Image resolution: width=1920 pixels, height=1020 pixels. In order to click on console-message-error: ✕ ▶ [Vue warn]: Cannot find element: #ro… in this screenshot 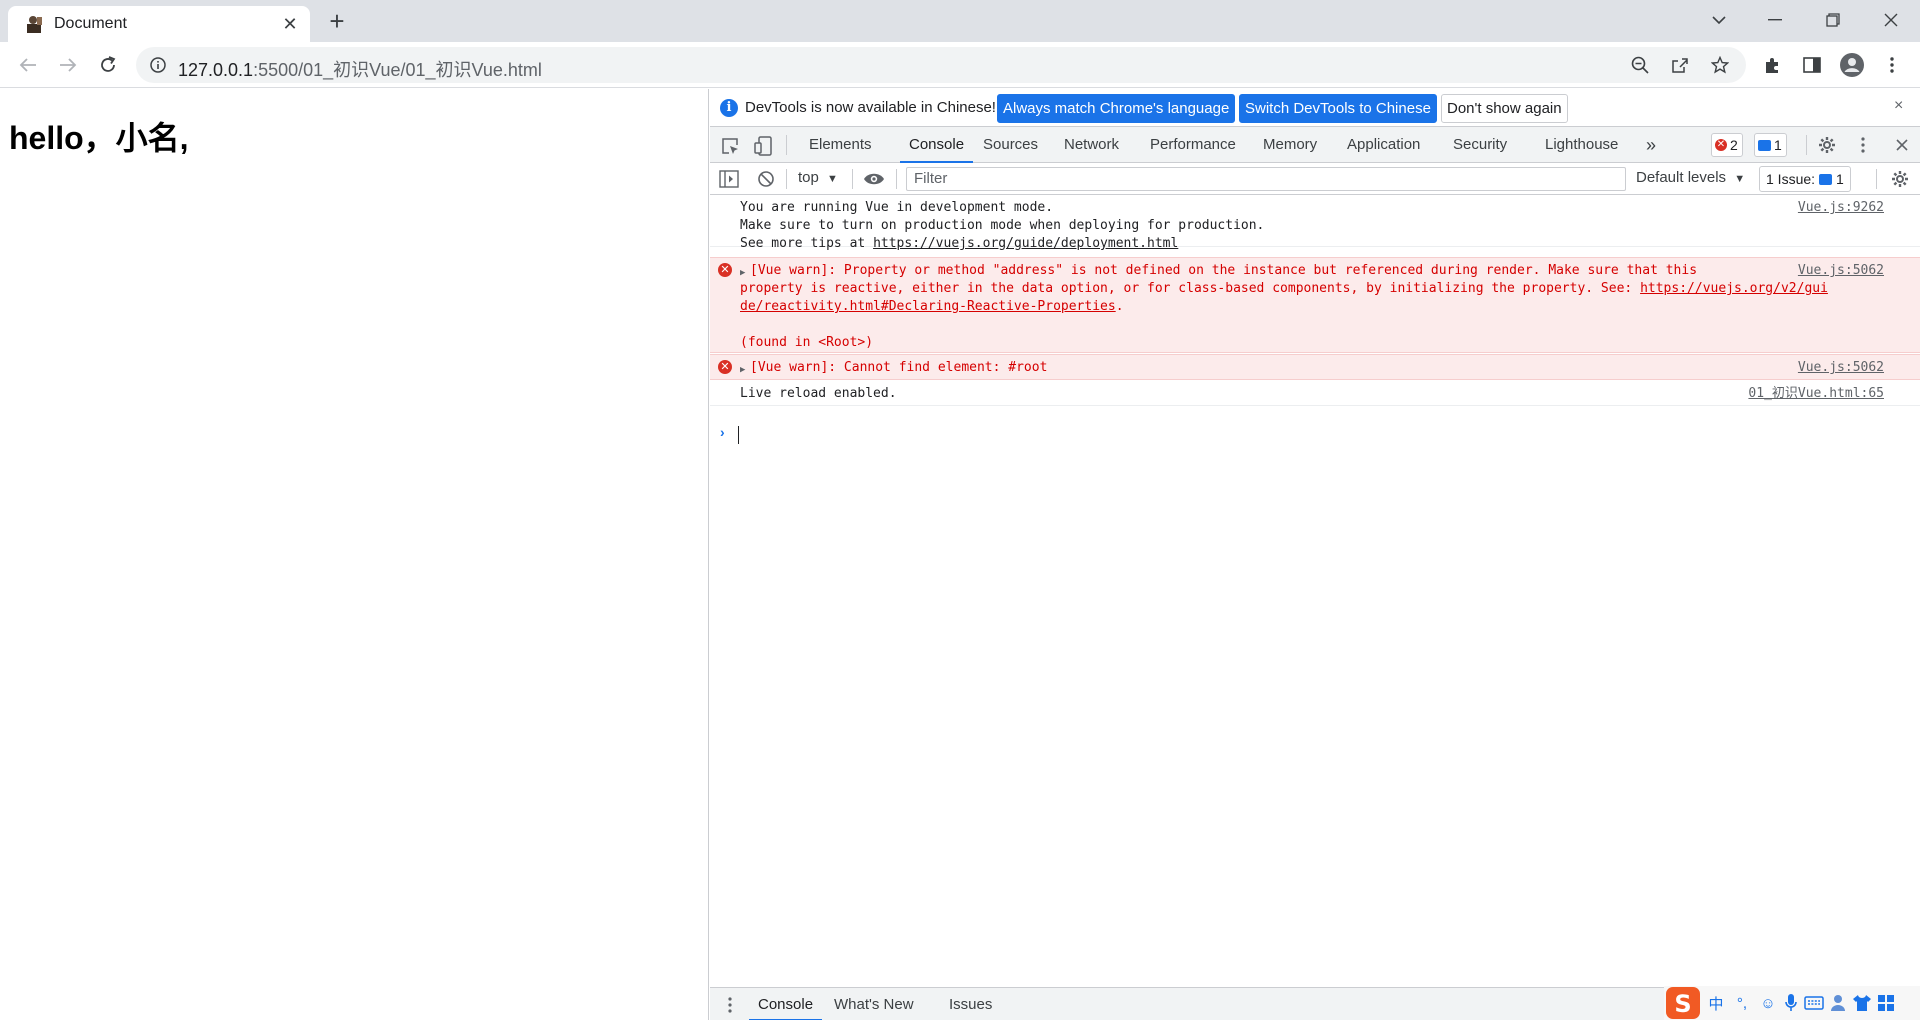, I will do `click(1315, 367)`.